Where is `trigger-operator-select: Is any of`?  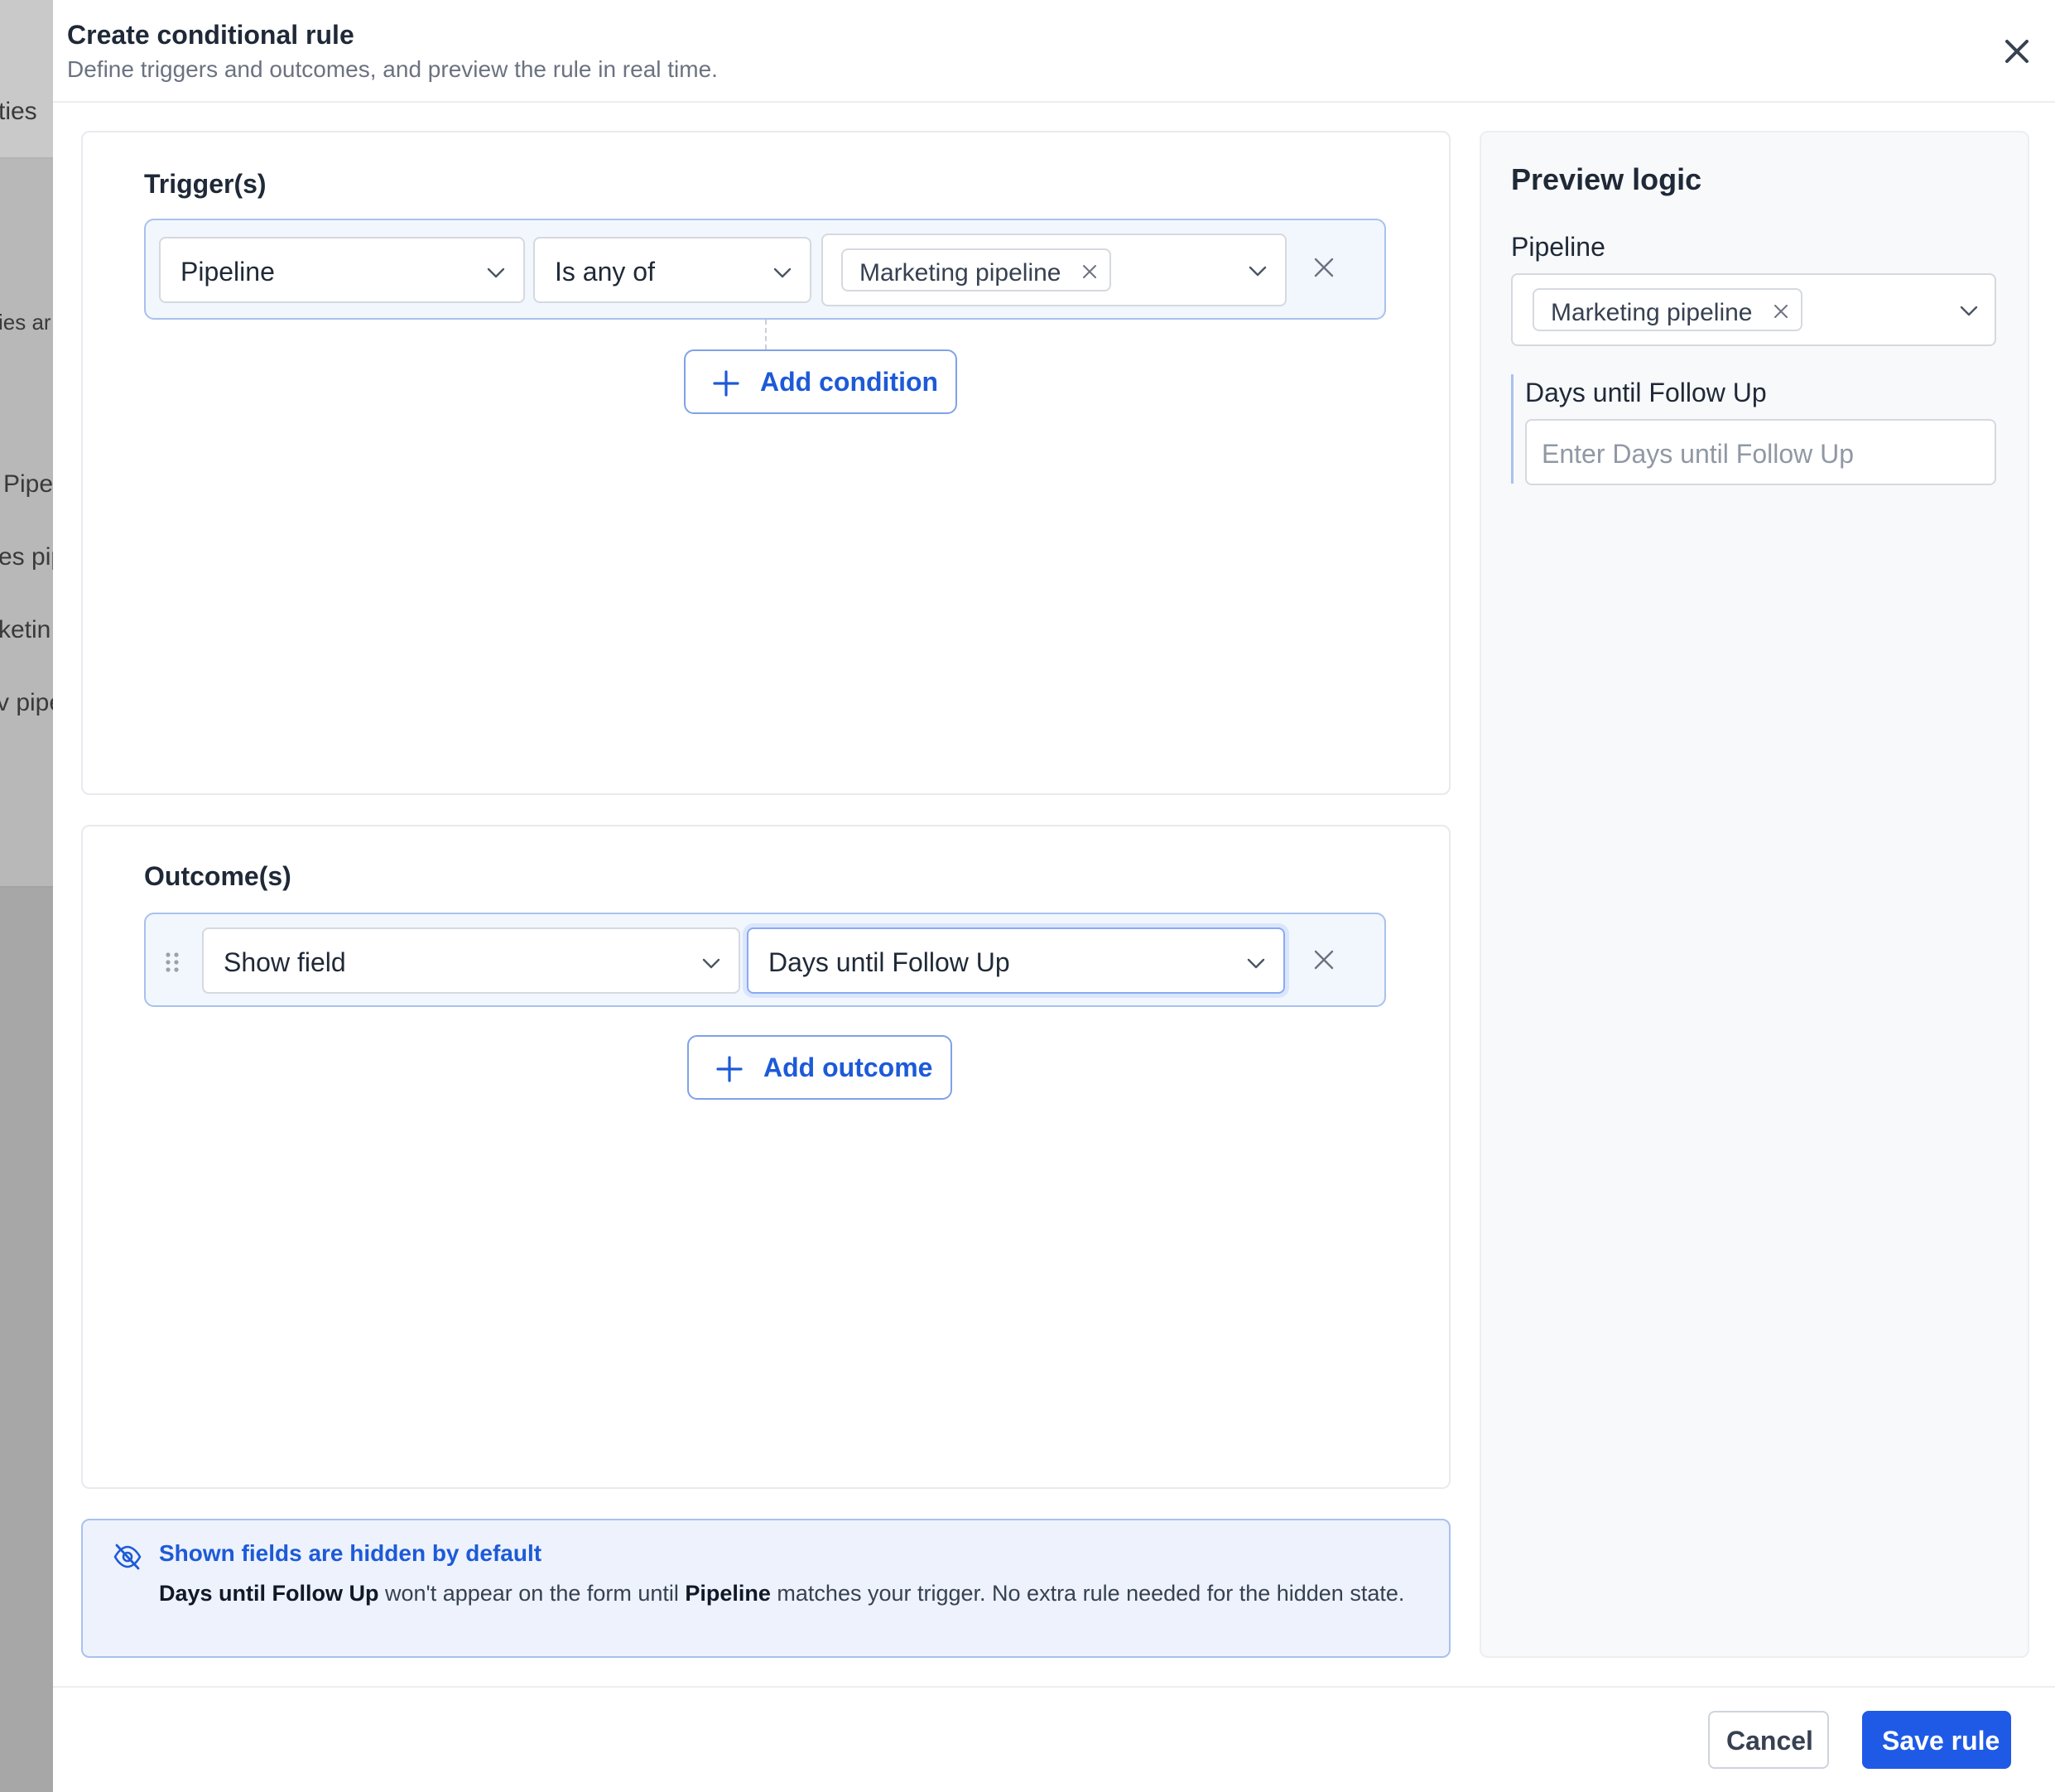 trigger-operator-select: Is any of is located at coordinates (672, 270).